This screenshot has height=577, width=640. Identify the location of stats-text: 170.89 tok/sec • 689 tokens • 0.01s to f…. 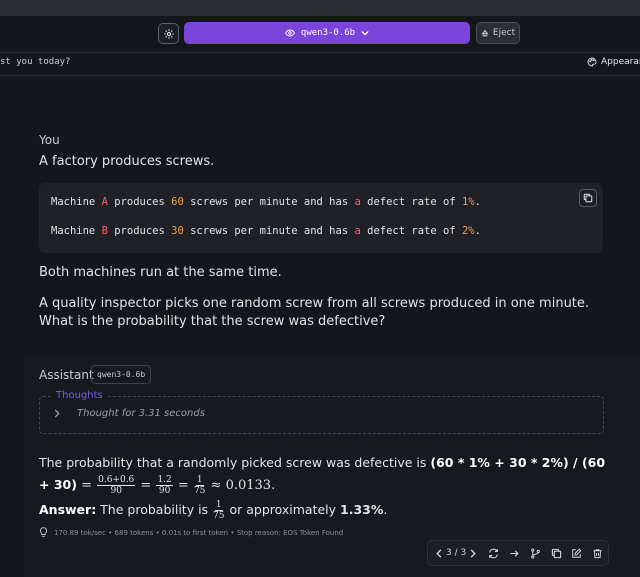
(199, 532).